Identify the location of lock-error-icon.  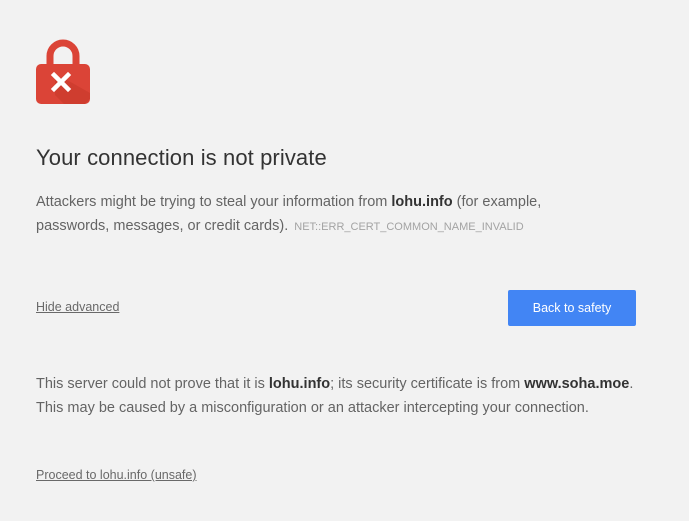
(63, 71).